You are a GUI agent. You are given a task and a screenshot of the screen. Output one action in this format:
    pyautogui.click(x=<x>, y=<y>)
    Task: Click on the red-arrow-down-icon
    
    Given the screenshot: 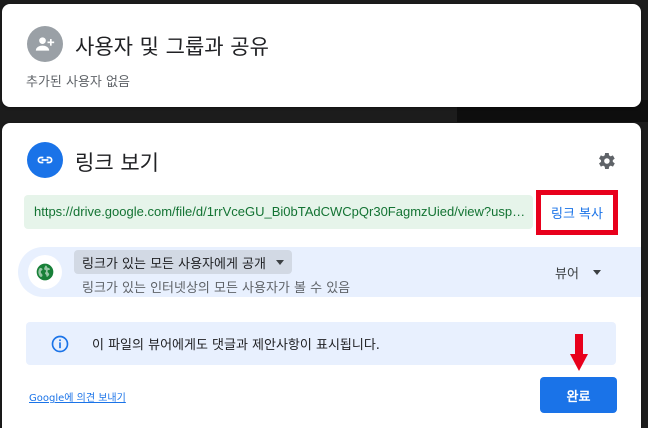 What is the action you would take?
    pyautogui.click(x=579, y=352)
    